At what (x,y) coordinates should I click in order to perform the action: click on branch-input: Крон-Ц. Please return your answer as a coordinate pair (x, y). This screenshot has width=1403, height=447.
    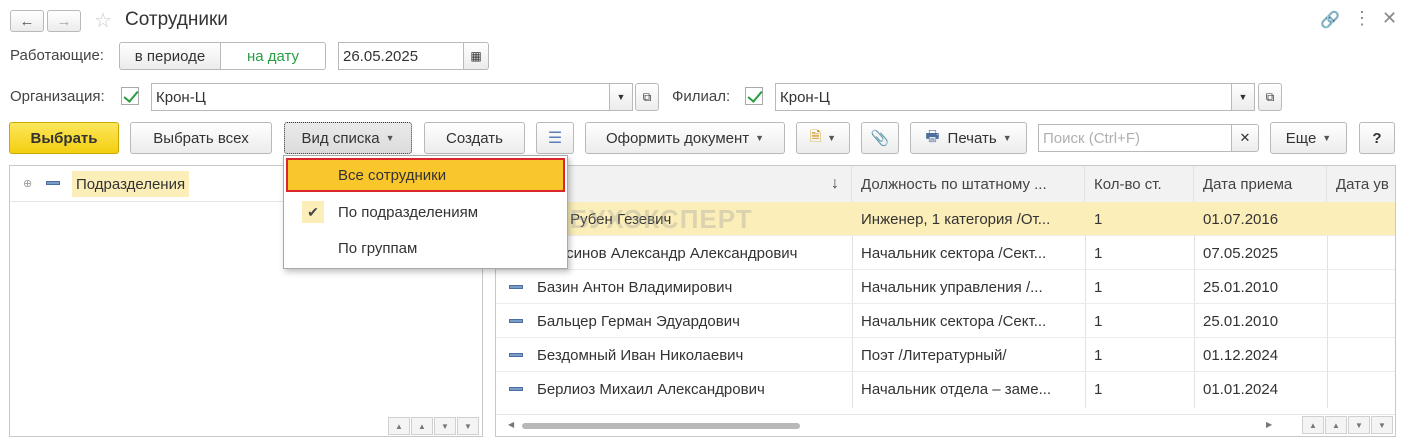
    Looking at the image, I should click on (1003, 97).